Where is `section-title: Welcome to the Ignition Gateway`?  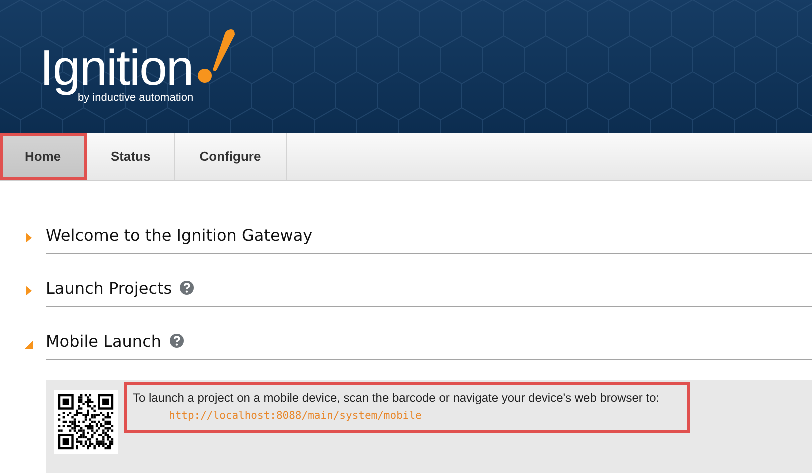
section-title: Welcome to the Ignition Gateway is located at coordinates (179, 235).